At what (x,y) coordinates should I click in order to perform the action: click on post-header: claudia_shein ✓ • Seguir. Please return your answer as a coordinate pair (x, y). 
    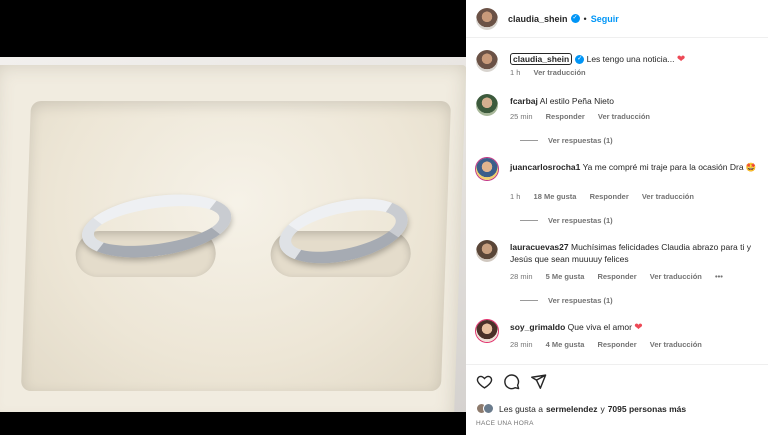
    Looking at the image, I should click on (617, 19).